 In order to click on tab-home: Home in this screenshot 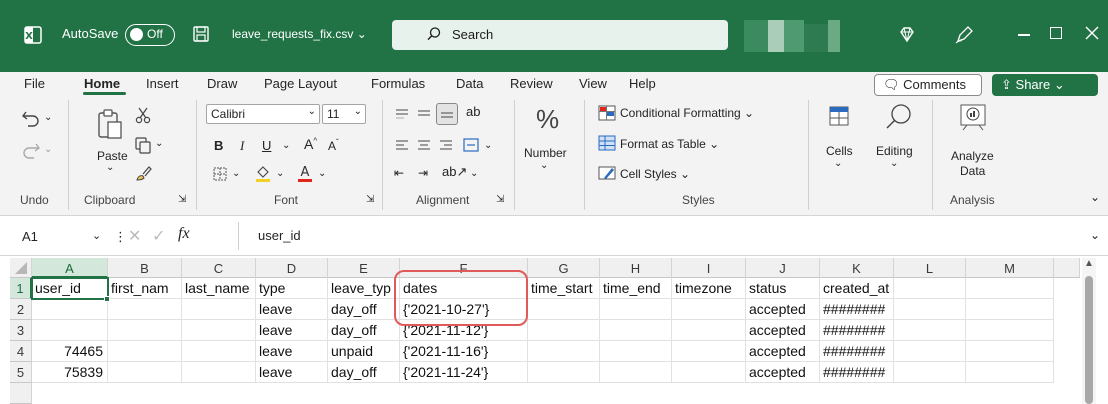, I will do `click(102, 83)`.